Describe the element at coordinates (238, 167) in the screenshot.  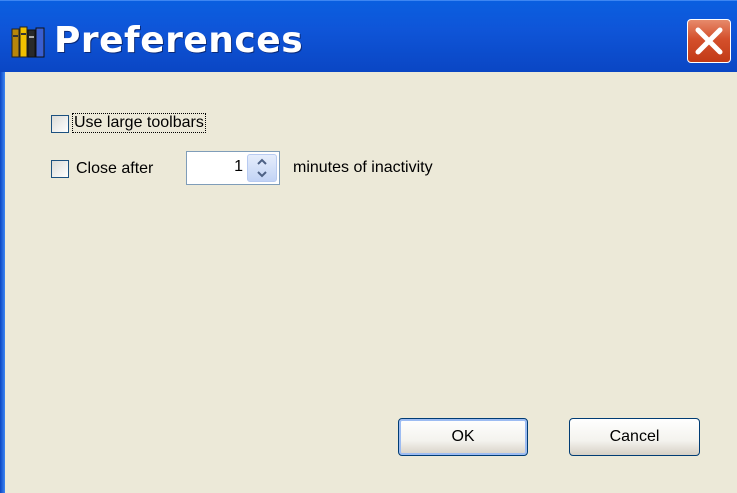
I see `minutes-value: 1` at that location.